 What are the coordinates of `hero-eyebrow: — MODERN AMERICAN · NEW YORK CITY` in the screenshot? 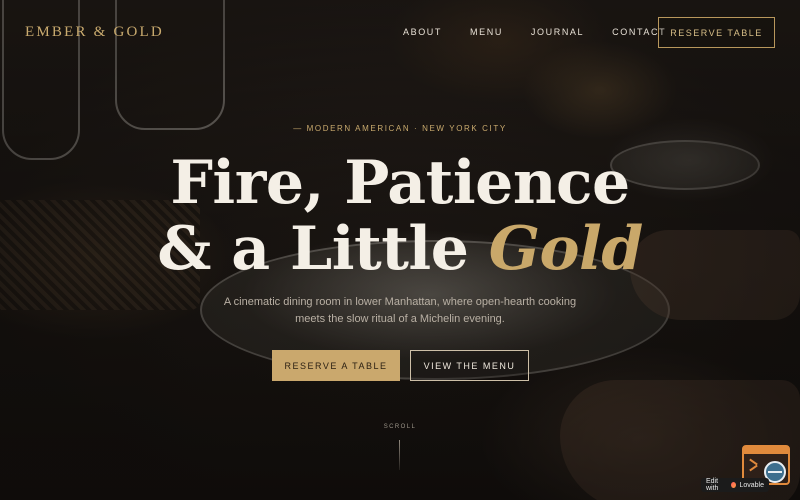 It's located at (400, 128).